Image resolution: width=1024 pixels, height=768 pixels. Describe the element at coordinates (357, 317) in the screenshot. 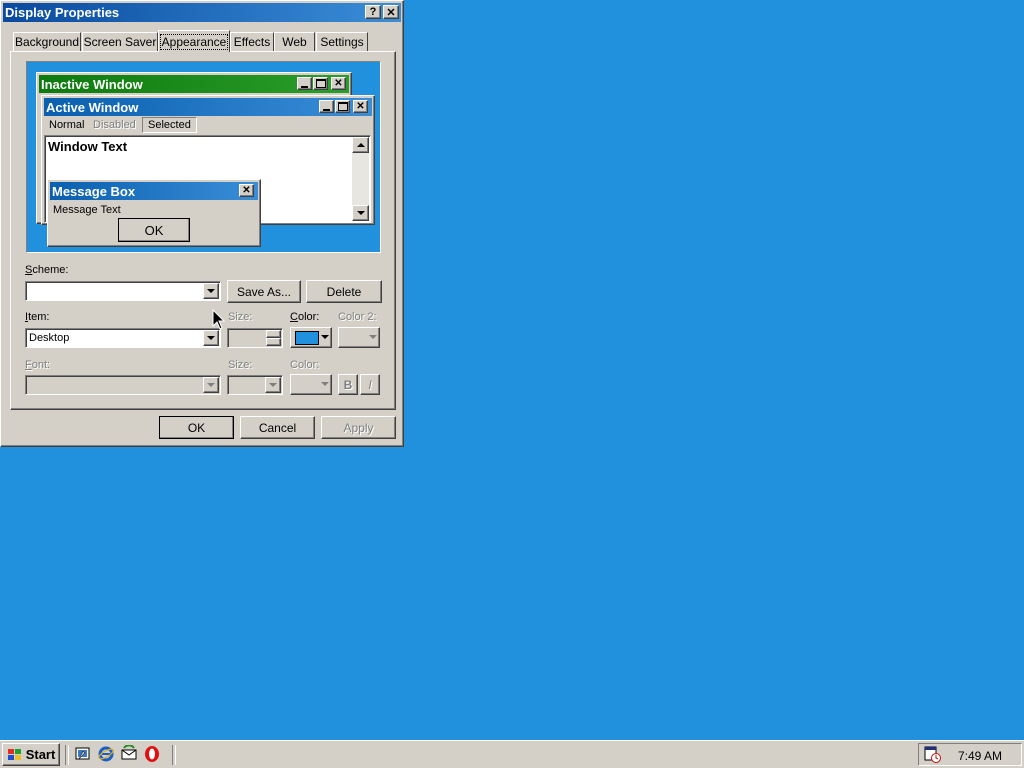

I see `item-color2-label: Color 2:` at that location.